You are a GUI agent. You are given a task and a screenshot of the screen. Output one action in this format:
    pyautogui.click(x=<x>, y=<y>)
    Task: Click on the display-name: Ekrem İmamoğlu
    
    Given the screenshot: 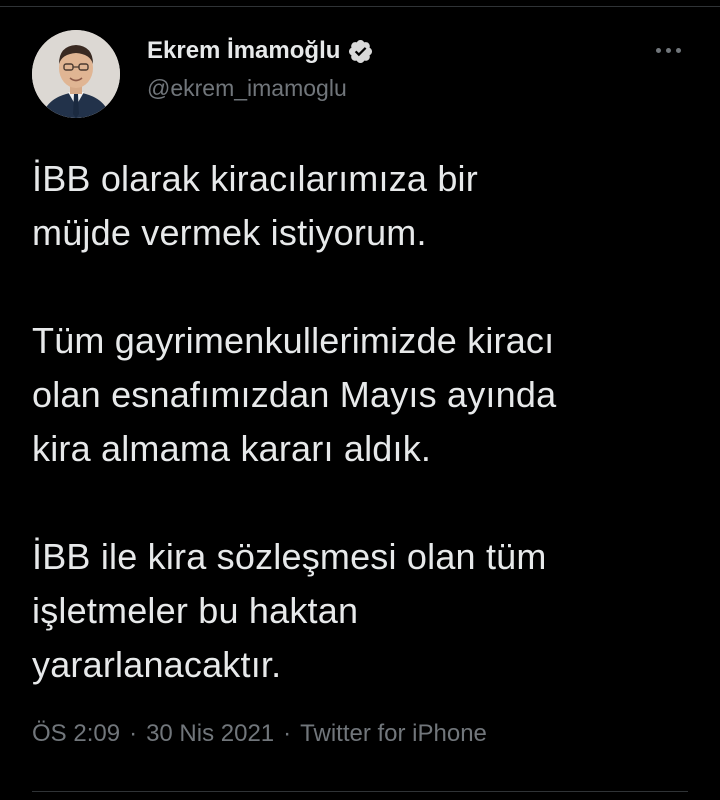 What is the action you would take?
    pyautogui.click(x=243, y=51)
    